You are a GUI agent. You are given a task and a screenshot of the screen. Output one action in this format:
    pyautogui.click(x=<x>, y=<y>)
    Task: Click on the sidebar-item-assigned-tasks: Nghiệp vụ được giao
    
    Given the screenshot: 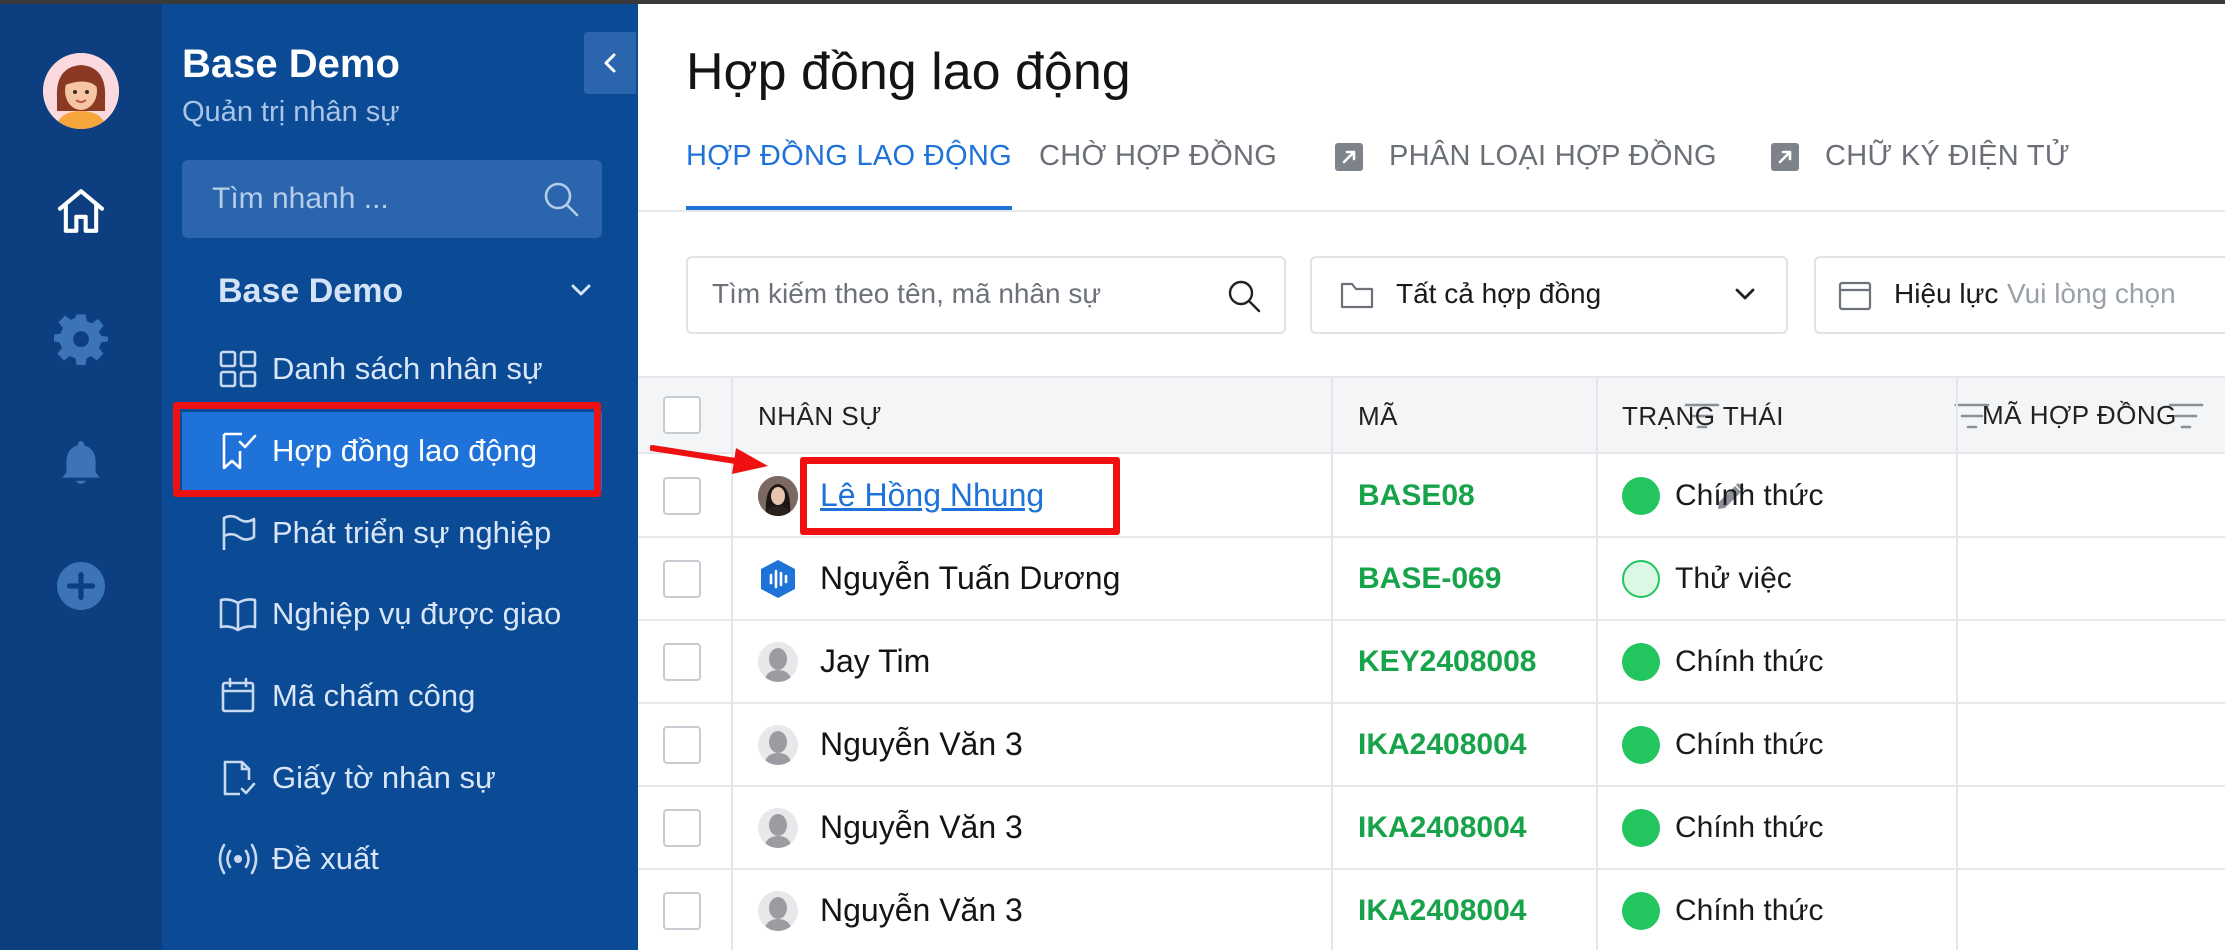 What is the action you would take?
    pyautogui.click(x=392, y=614)
    